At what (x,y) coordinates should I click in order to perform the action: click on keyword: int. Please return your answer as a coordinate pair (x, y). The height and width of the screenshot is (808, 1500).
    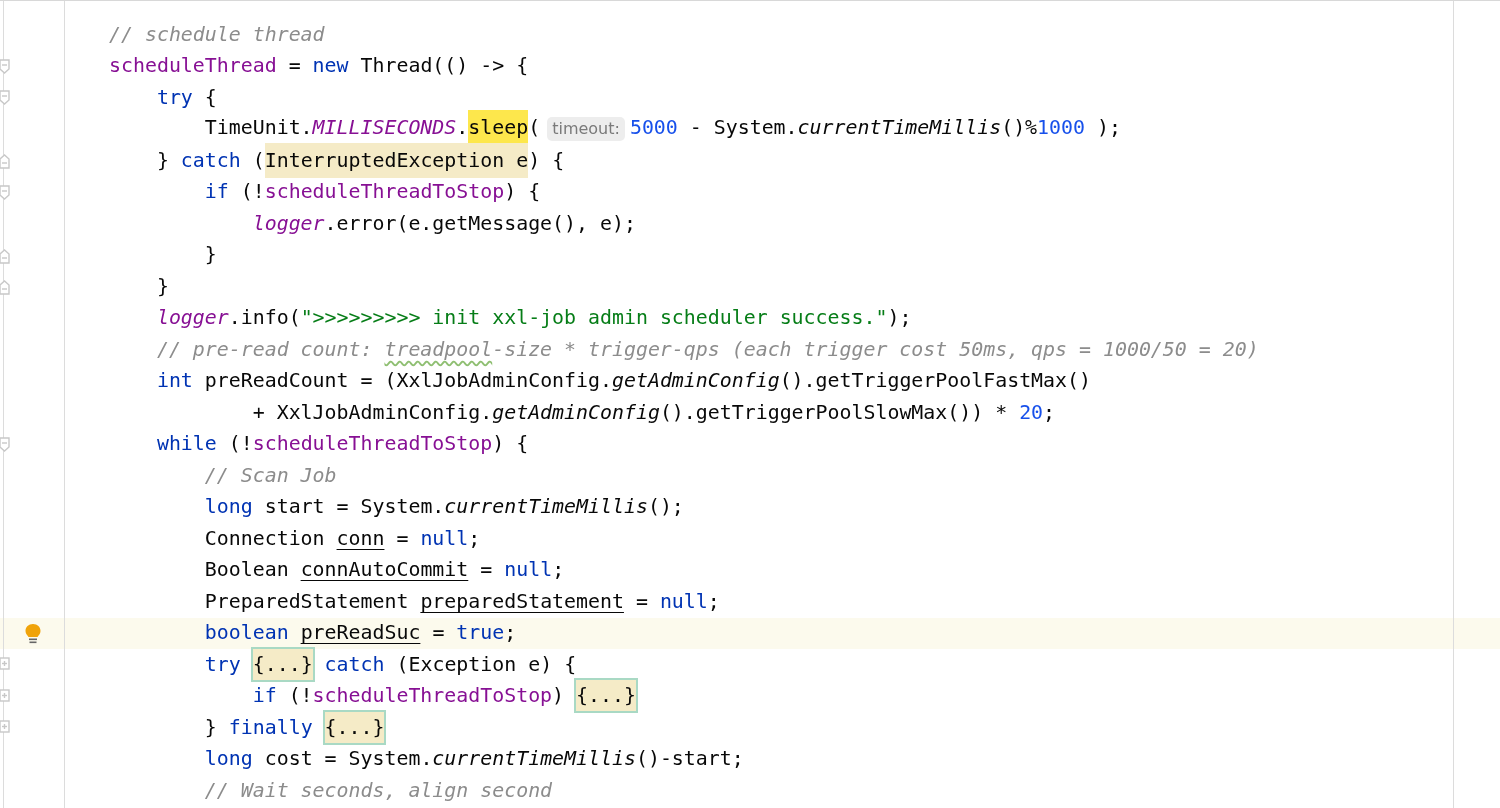
    Looking at the image, I should click on (174, 381).